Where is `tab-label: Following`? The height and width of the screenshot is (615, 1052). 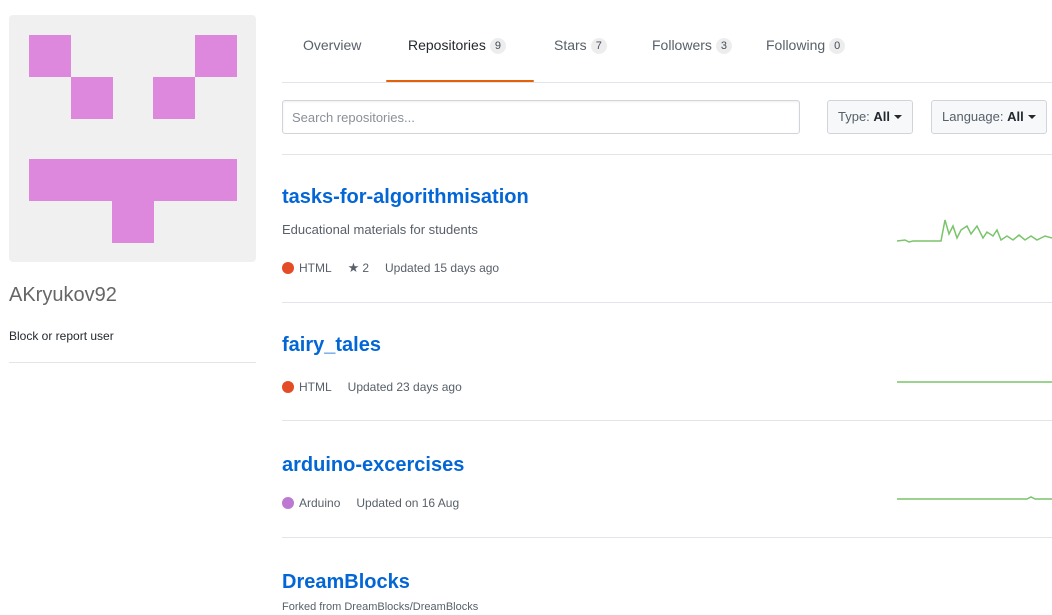
tab-label: Following is located at coordinates (796, 45).